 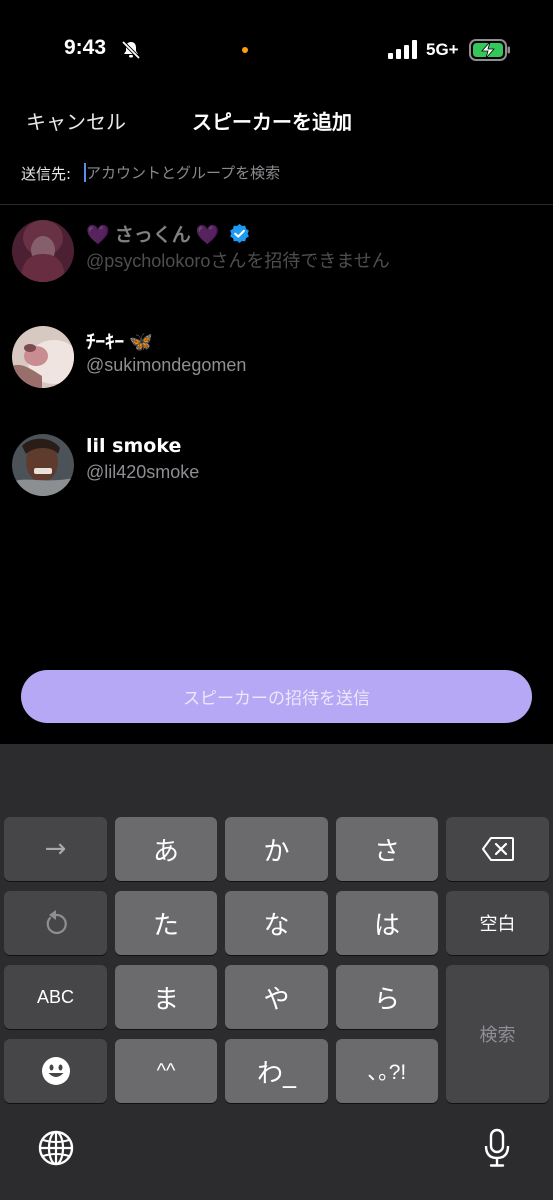 I want to click on send-speaker-invite-button: スピーカーの招待を送信, so click(x=276, y=696).